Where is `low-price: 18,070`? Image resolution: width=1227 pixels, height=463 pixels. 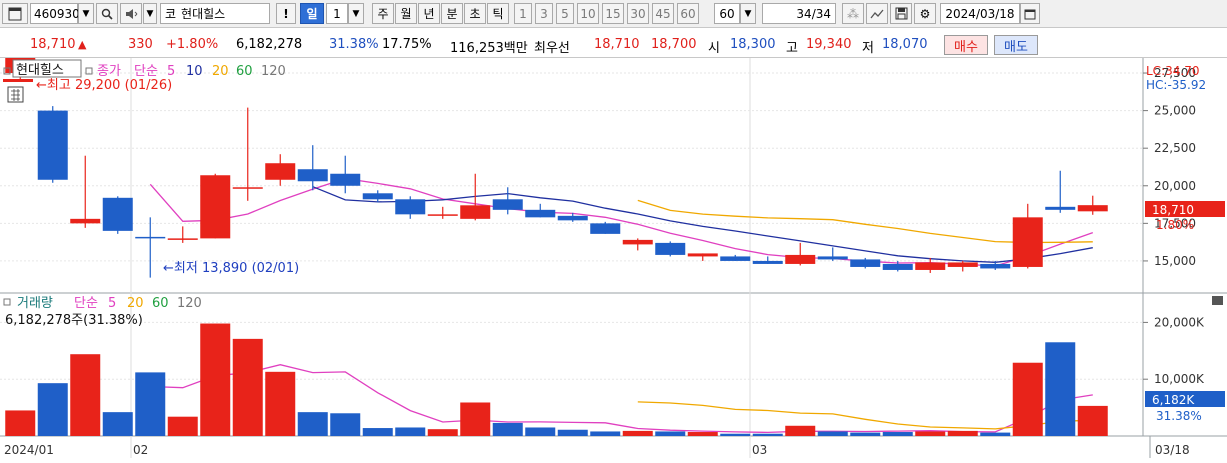
low-price: 18,070 is located at coordinates (905, 44).